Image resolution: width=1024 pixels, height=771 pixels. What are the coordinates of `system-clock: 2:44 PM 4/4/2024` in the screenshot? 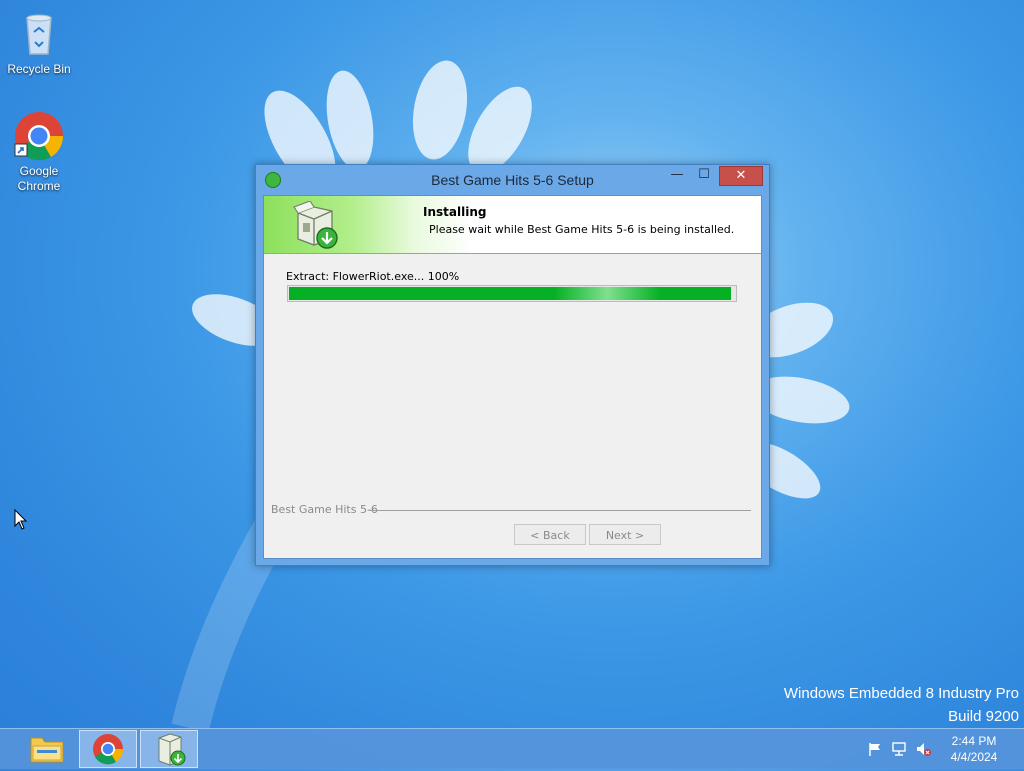 It's located at (974, 749).